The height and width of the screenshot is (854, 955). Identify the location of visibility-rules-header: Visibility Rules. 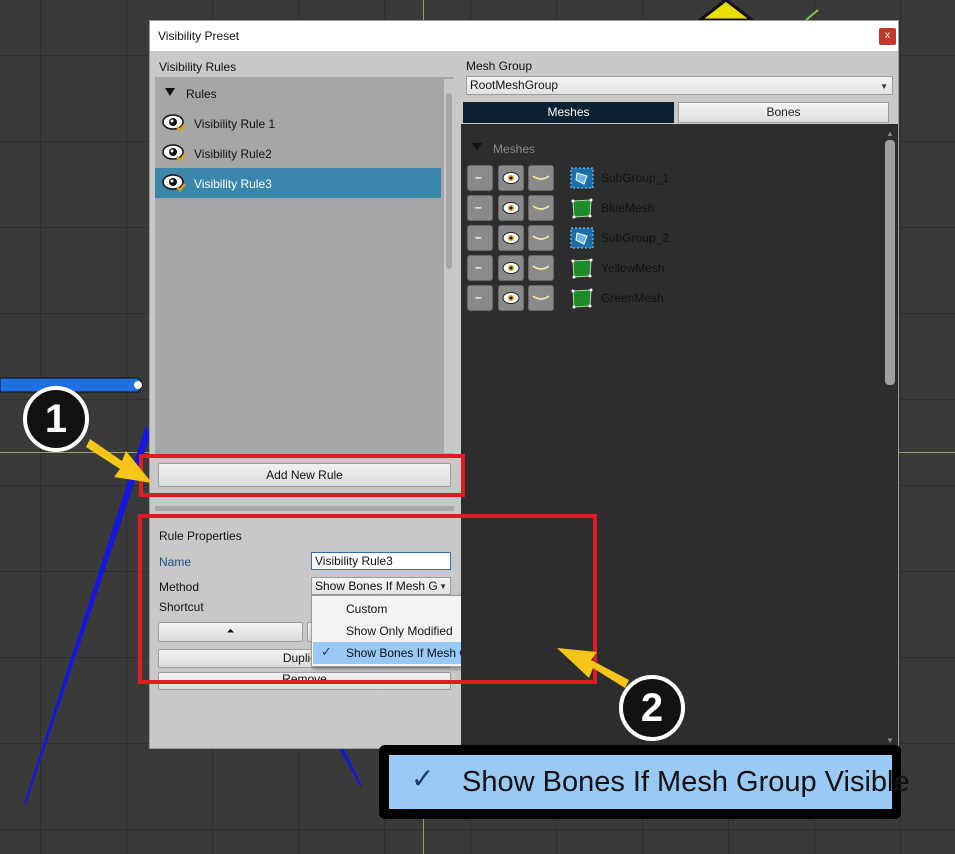
(198, 67).